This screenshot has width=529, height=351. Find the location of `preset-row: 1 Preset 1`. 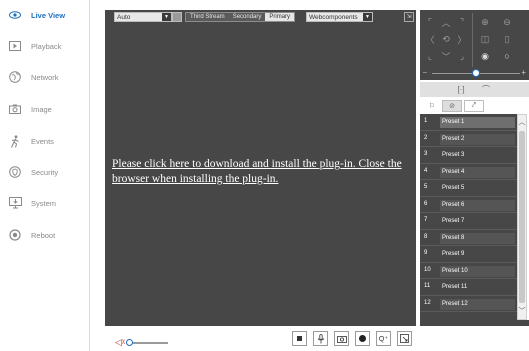

preset-row: 1 Preset 1 is located at coordinates (468, 122).